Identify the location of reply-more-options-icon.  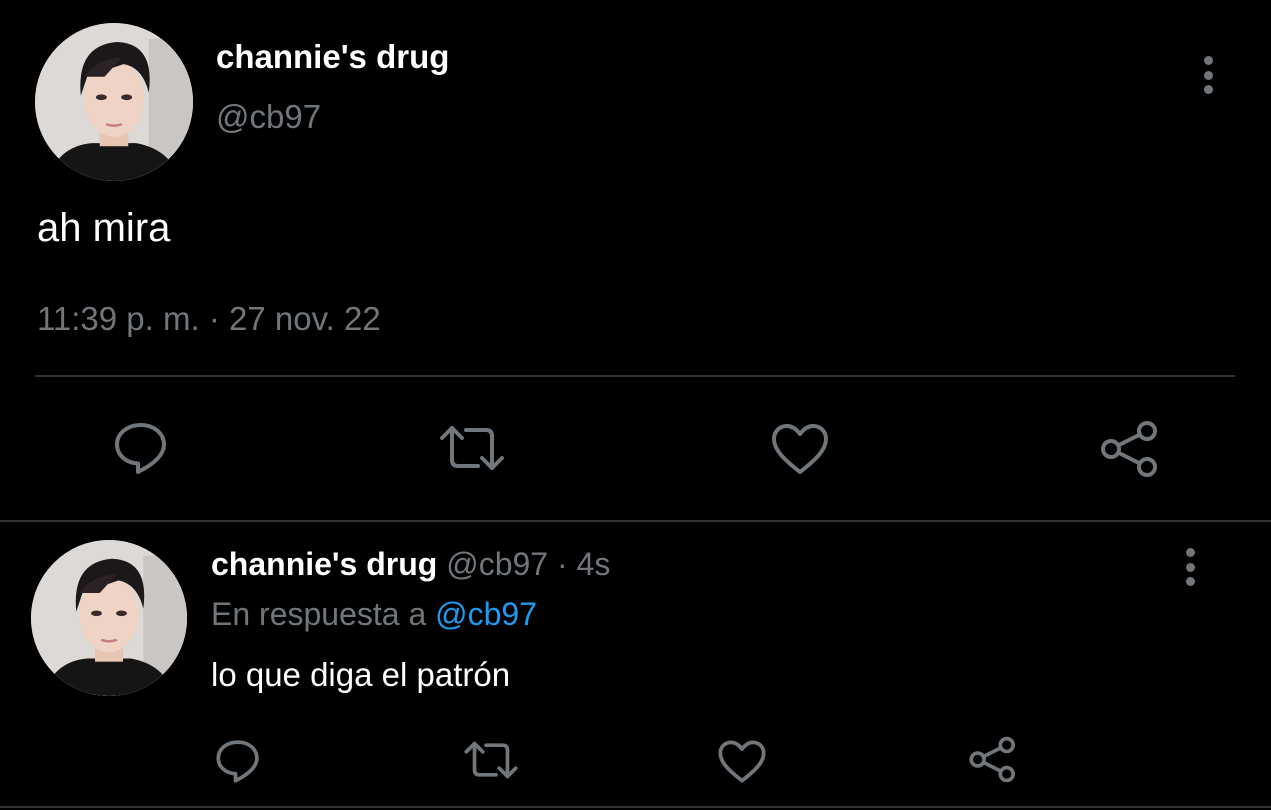
(1190, 567).